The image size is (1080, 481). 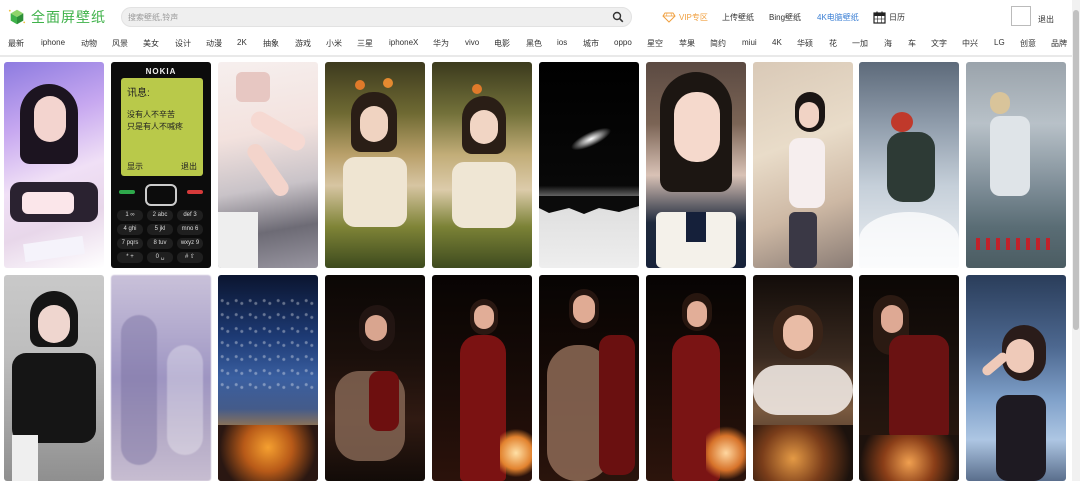 I want to click on 4k-wallpaper-link: 4K电脑壁纸, so click(x=838, y=17).